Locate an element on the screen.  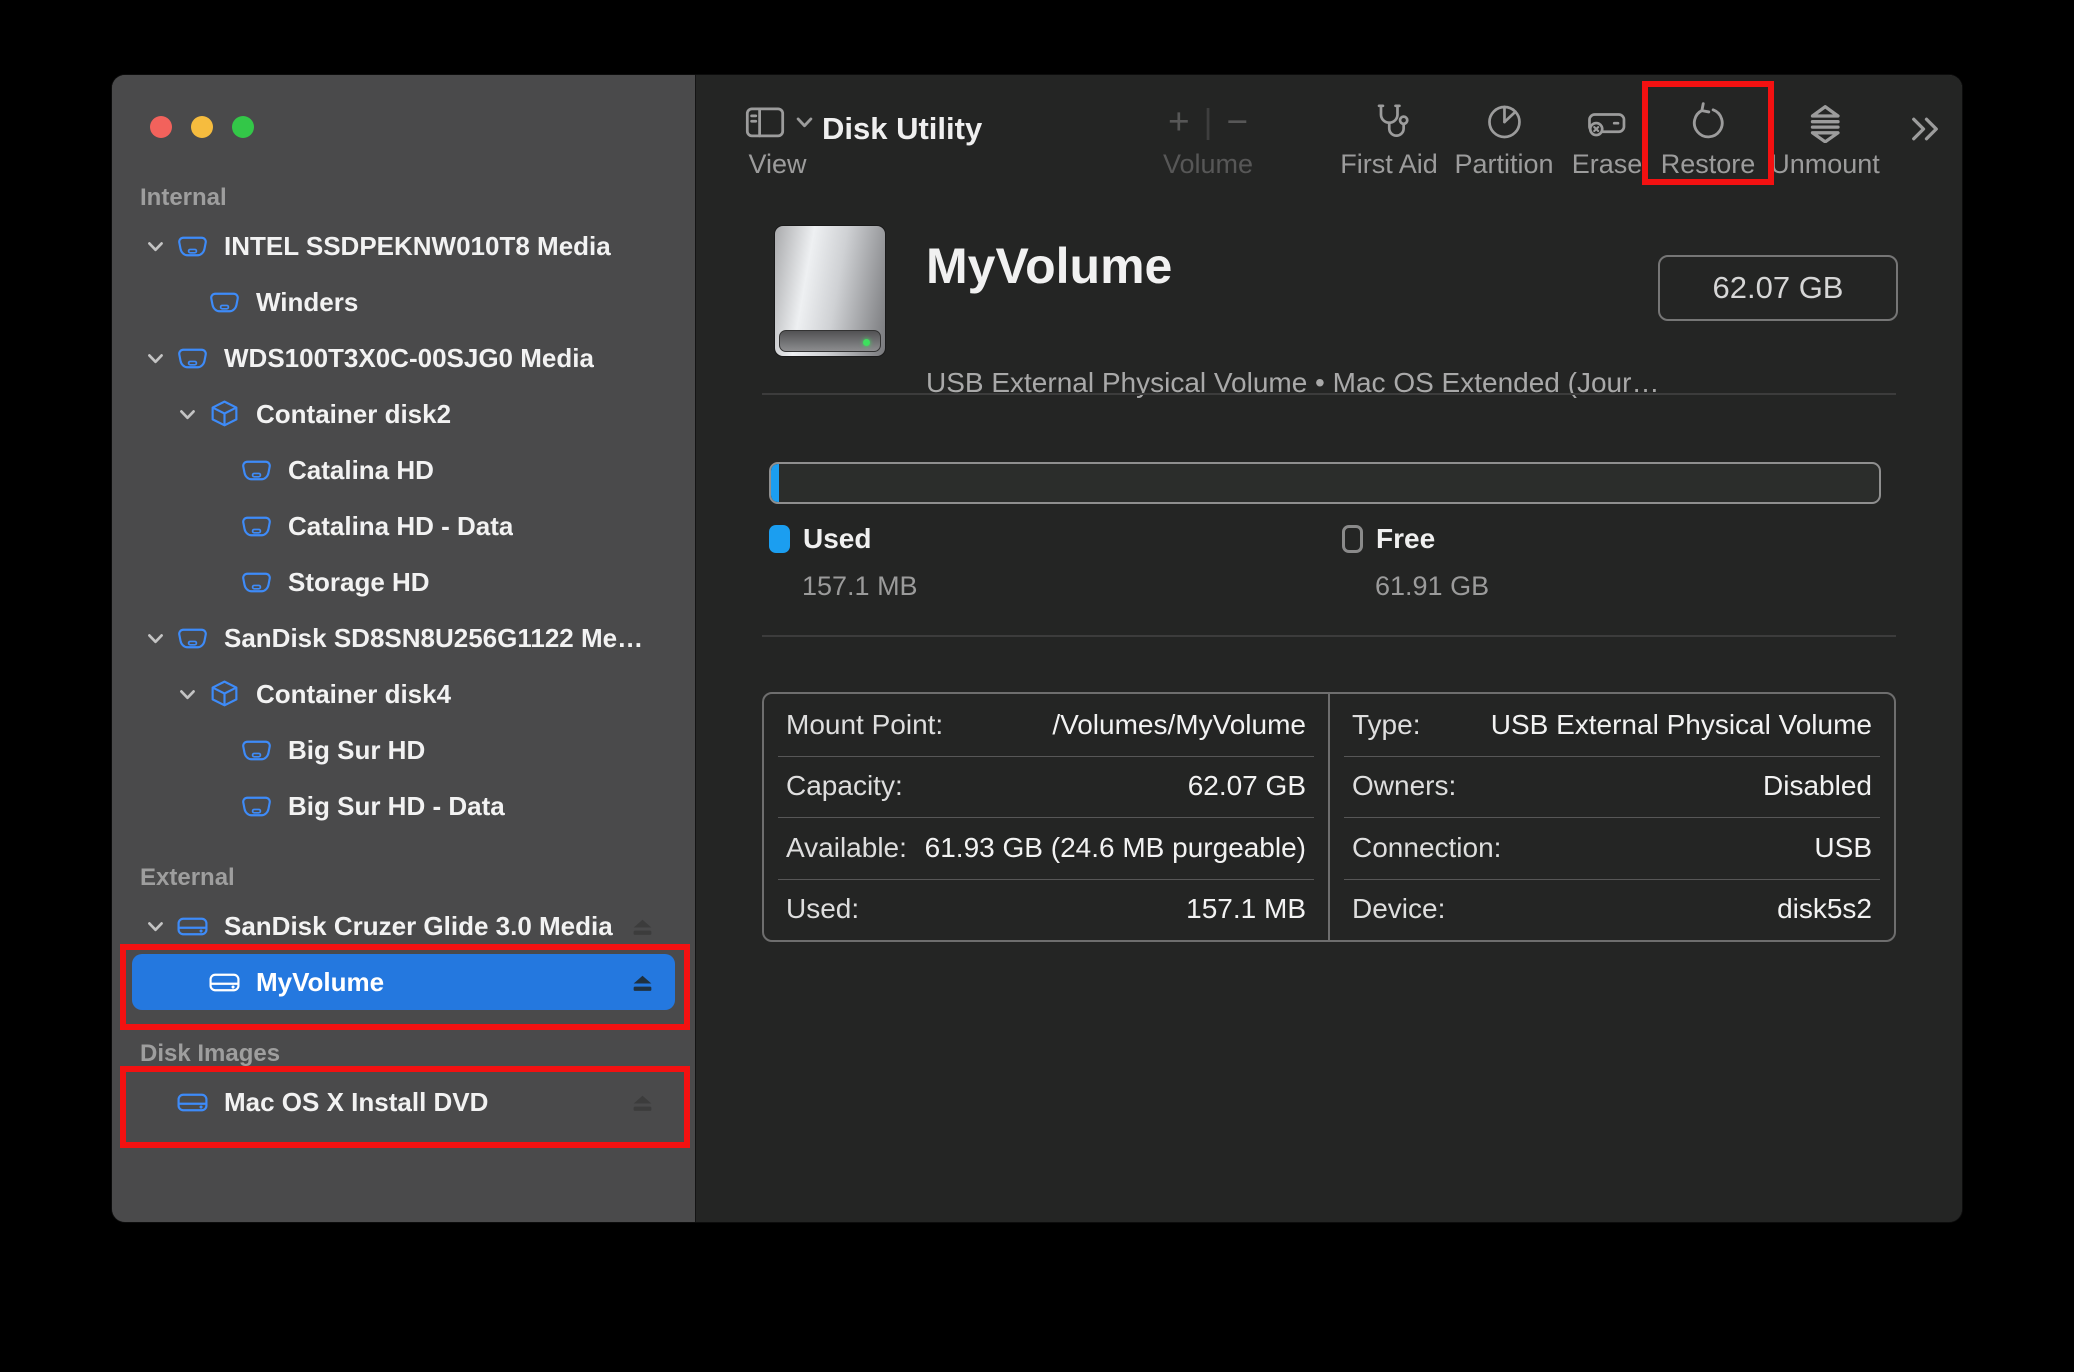
detail-value: /Volumes/MyVolume is located at coordinates (1179, 724).